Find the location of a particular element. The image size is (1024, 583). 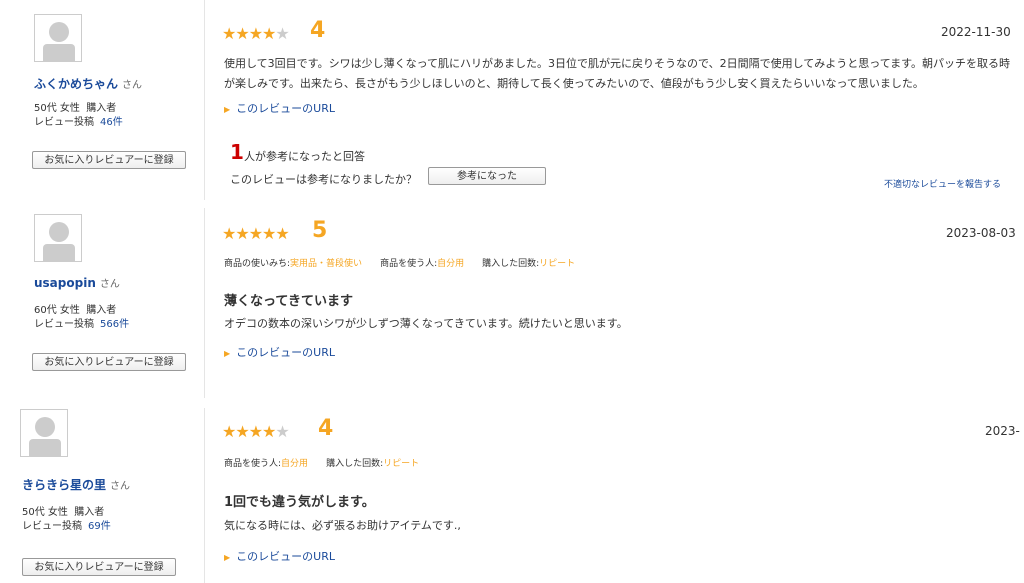

helpful-text: 人が参考になったと回答 is located at coordinates (304, 156).